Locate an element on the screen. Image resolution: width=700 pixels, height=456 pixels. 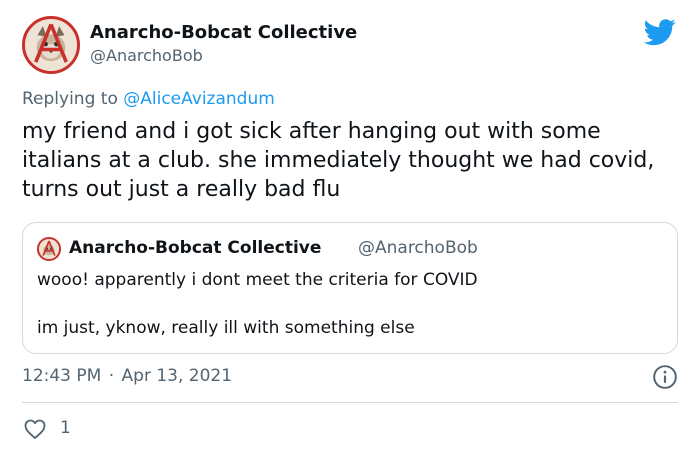
divider is located at coordinates (350, 402).